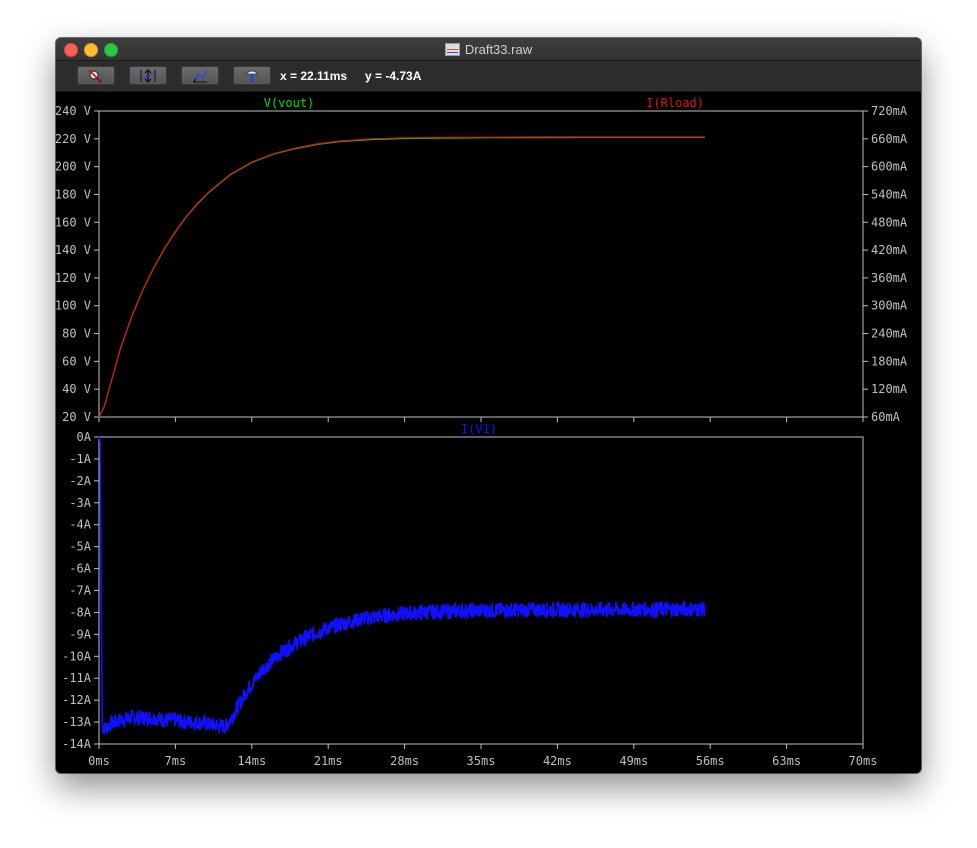 The height and width of the screenshot is (848, 977). Describe the element at coordinates (73, 139) in the screenshot. I see `y-tick-label: 220 V` at that location.